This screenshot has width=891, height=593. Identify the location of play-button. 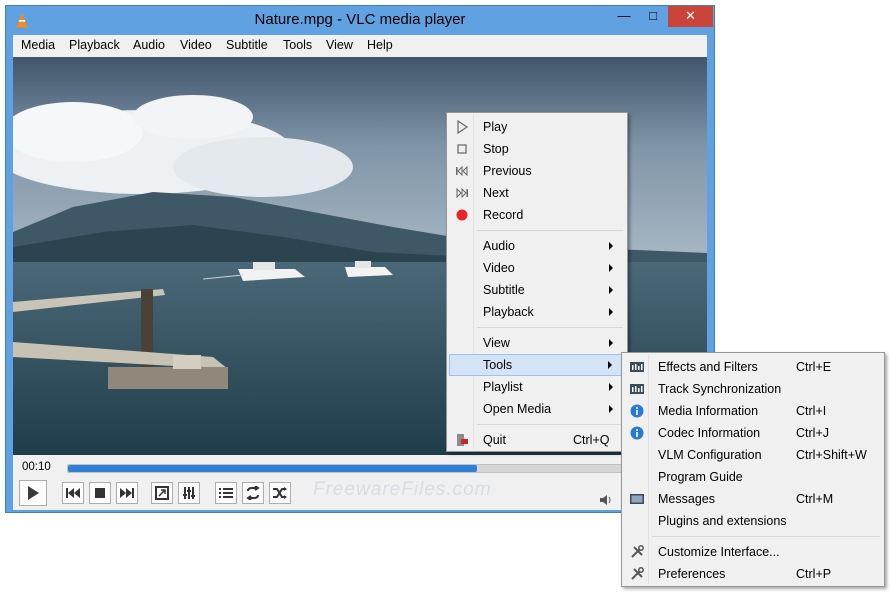
(33, 493).